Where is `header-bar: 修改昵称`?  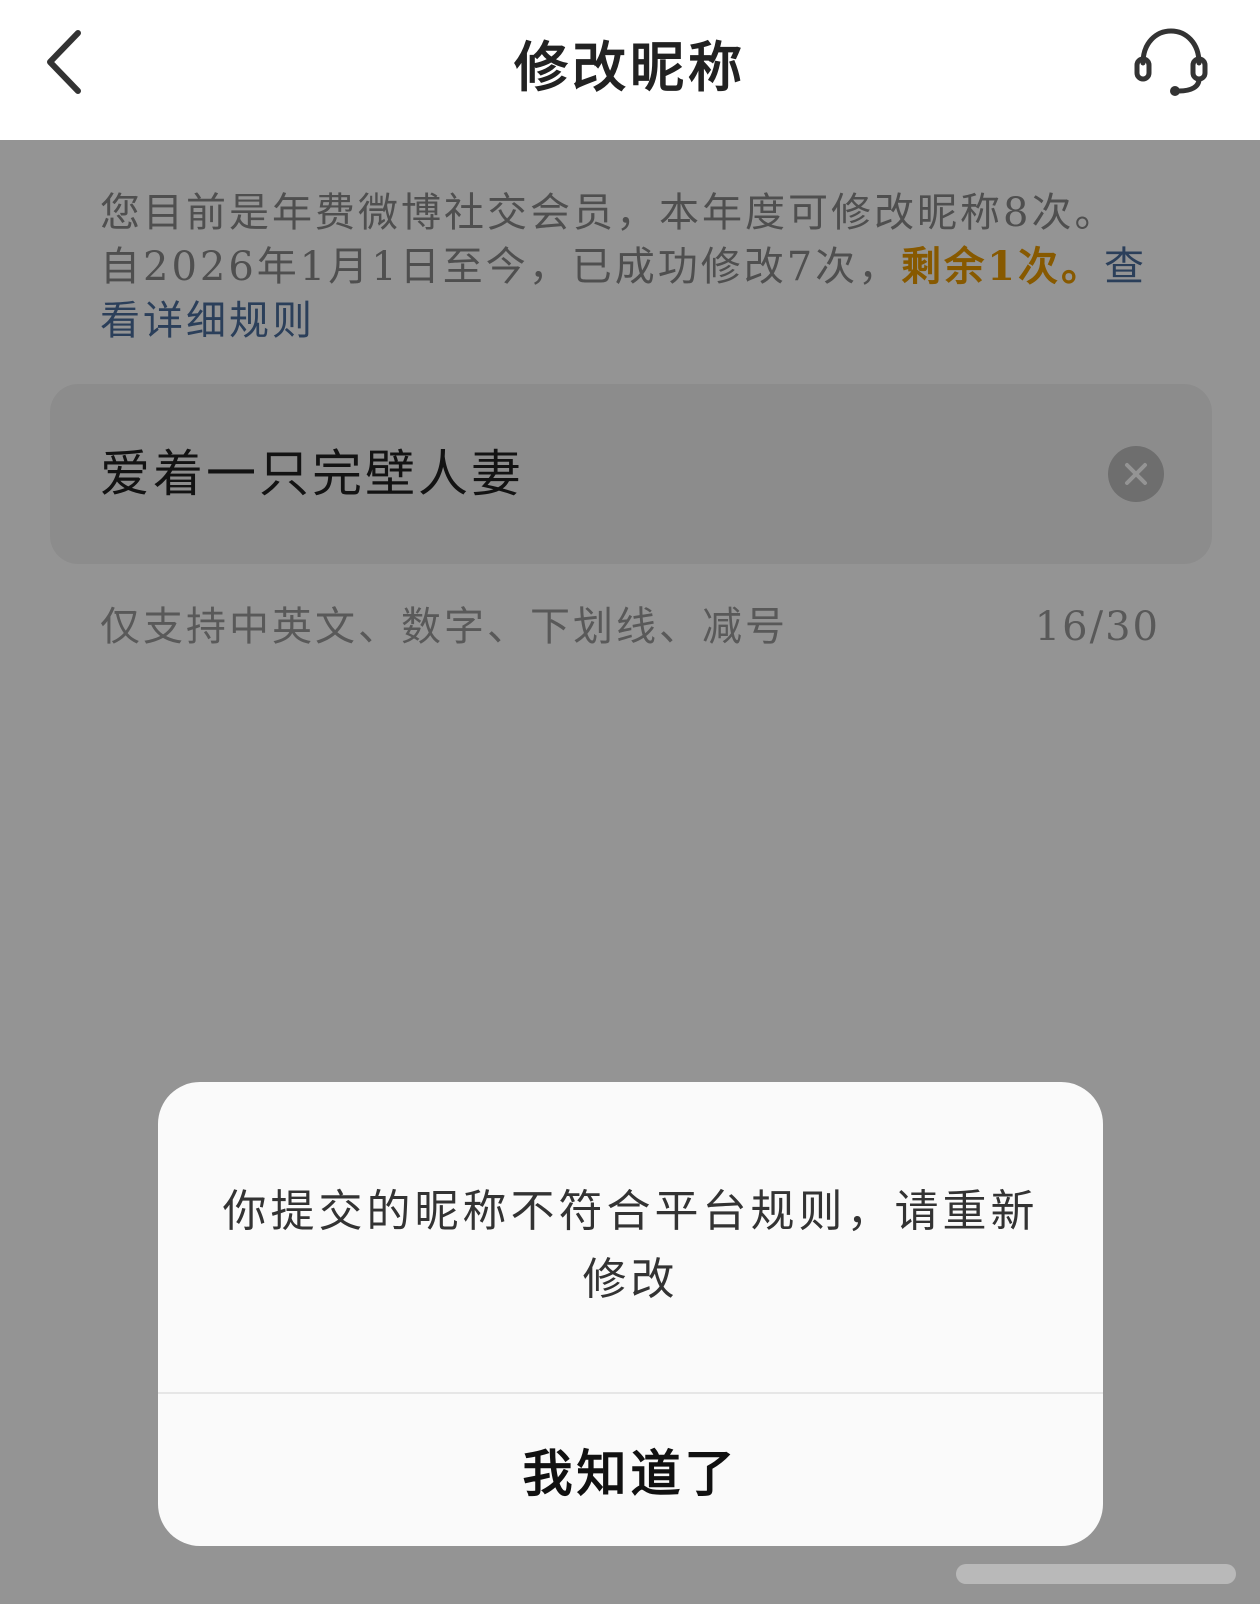
header-bar: 修改昵称 is located at coordinates (630, 70).